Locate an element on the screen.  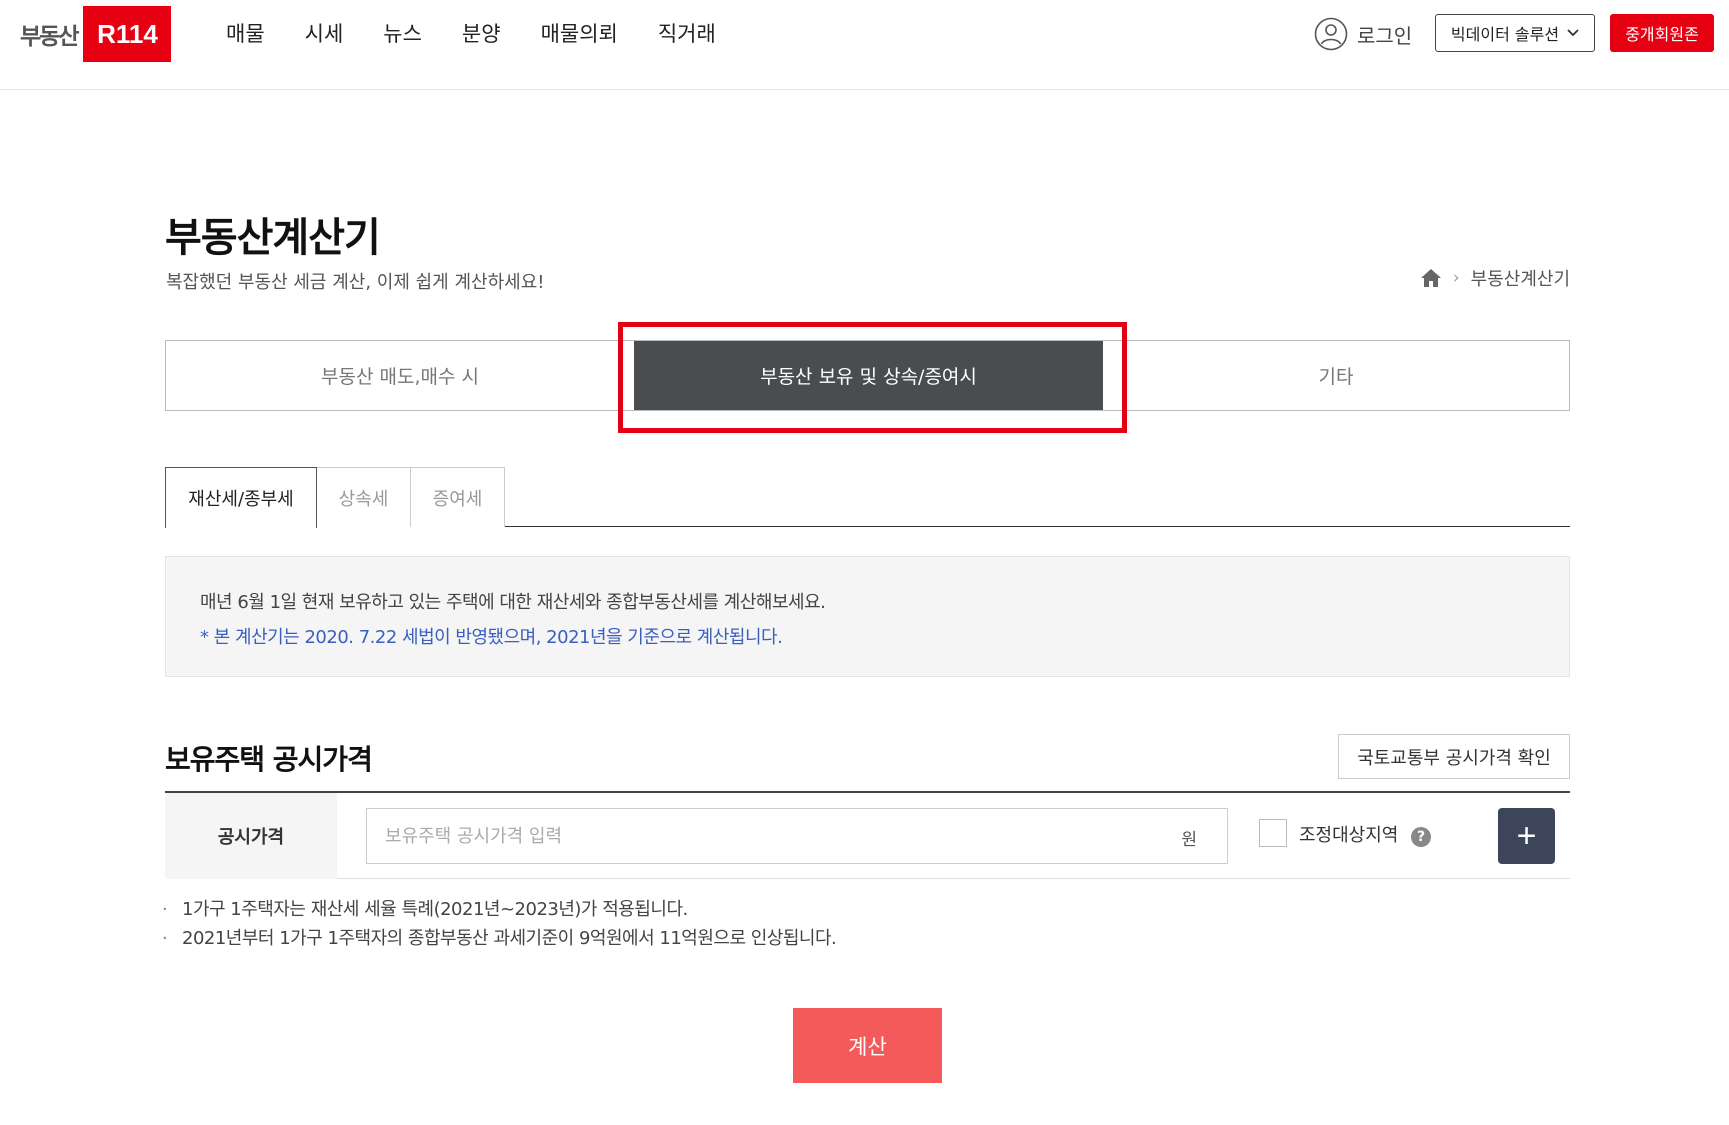
tab-property-tax: 재산세/종부세 is located at coordinates (241, 497).